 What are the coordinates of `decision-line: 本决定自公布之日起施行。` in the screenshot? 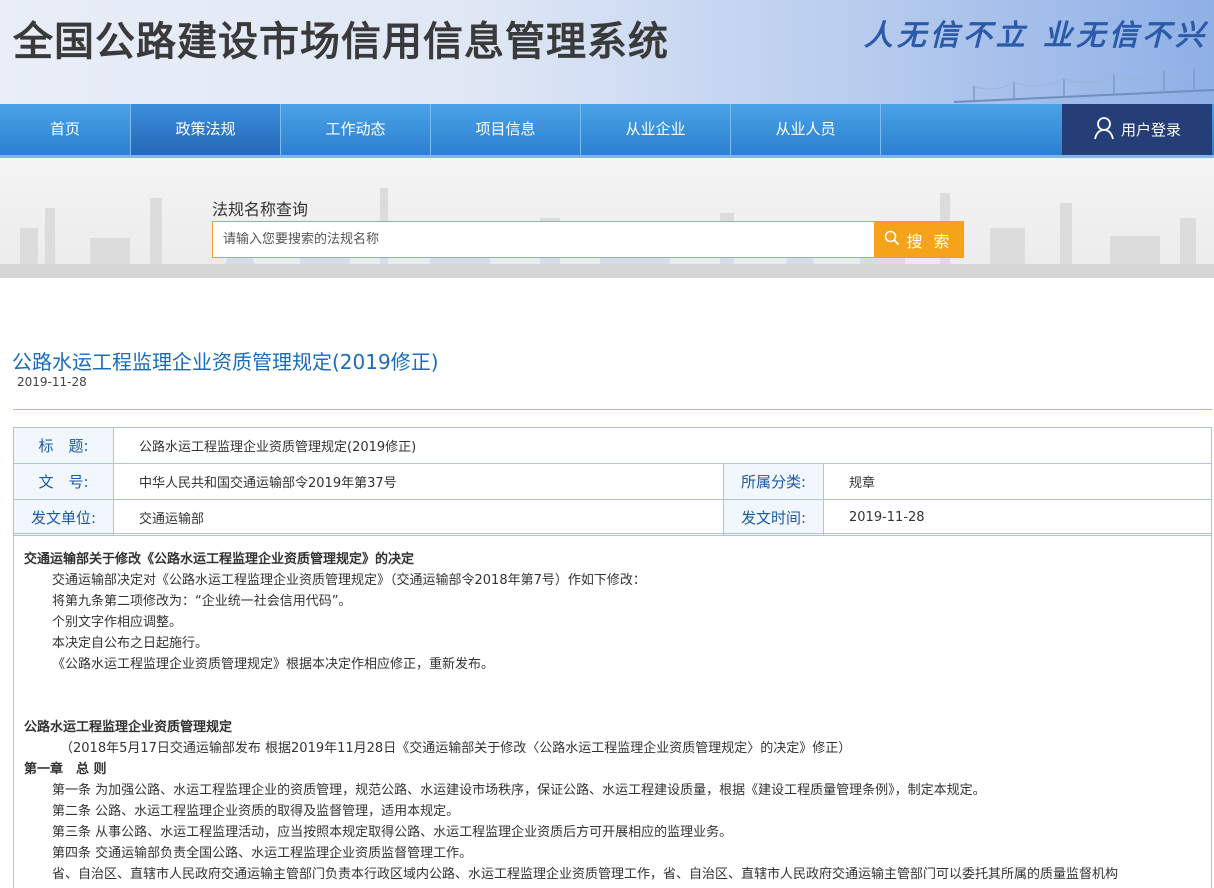 It's located at (130, 643).